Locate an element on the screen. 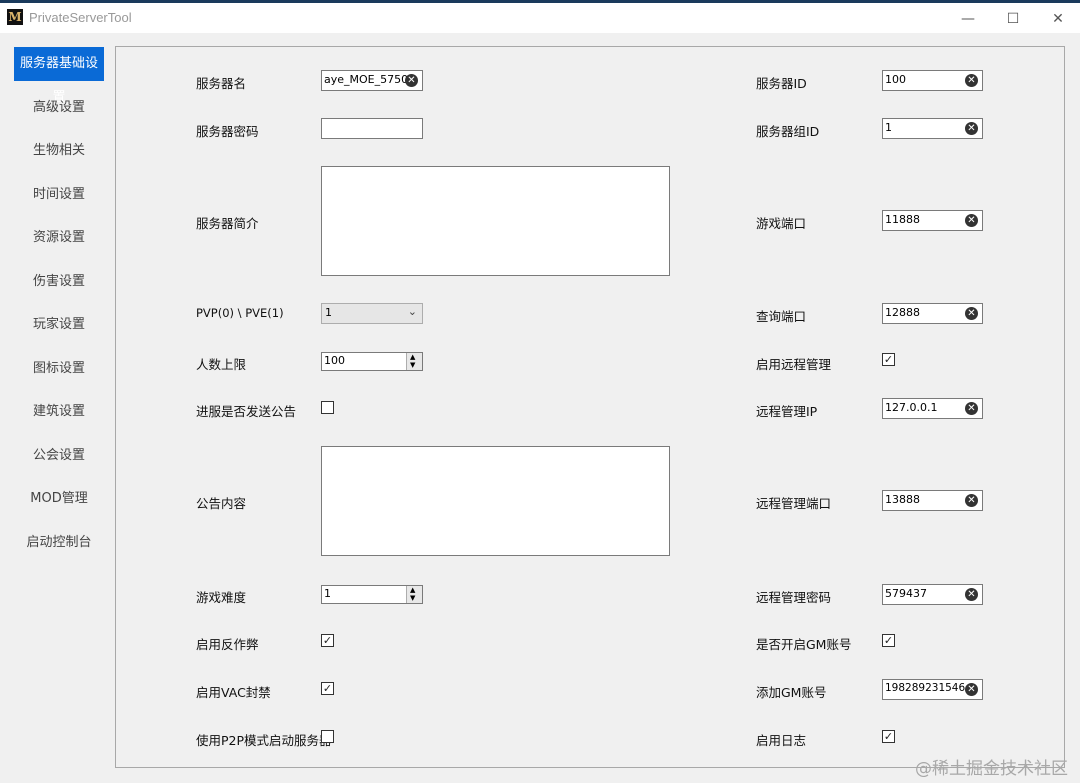 Image resolution: width=1080 pixels, height=783 pixels. server-name-input: aye_MOE_5750 ✕ is located at coordinates (372, 80).